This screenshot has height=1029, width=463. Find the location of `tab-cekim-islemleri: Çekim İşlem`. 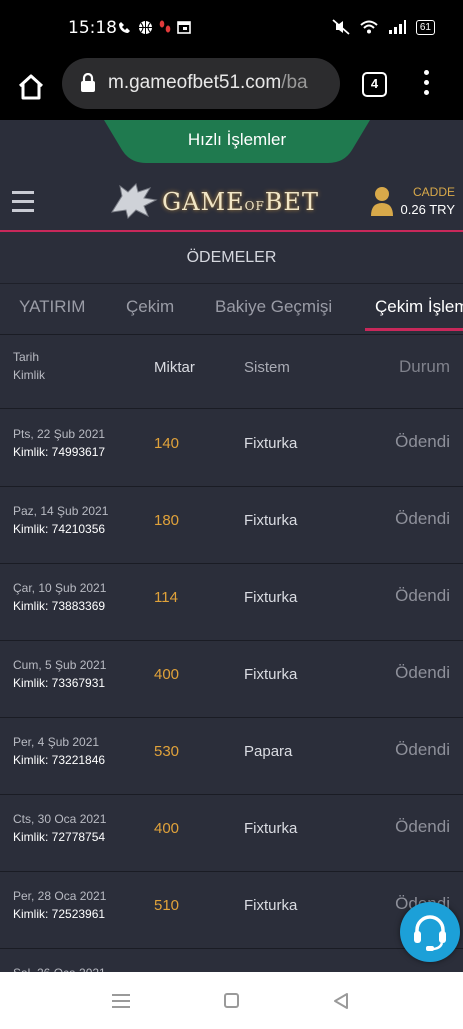

tab-cekim-islemleri: Çekim İşlem is located at coordinates (419, 307).